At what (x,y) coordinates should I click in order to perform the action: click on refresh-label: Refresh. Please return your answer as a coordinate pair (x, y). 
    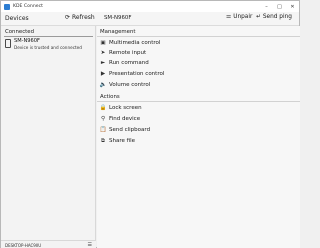
    Looking at the image, I should click on (83, 17).